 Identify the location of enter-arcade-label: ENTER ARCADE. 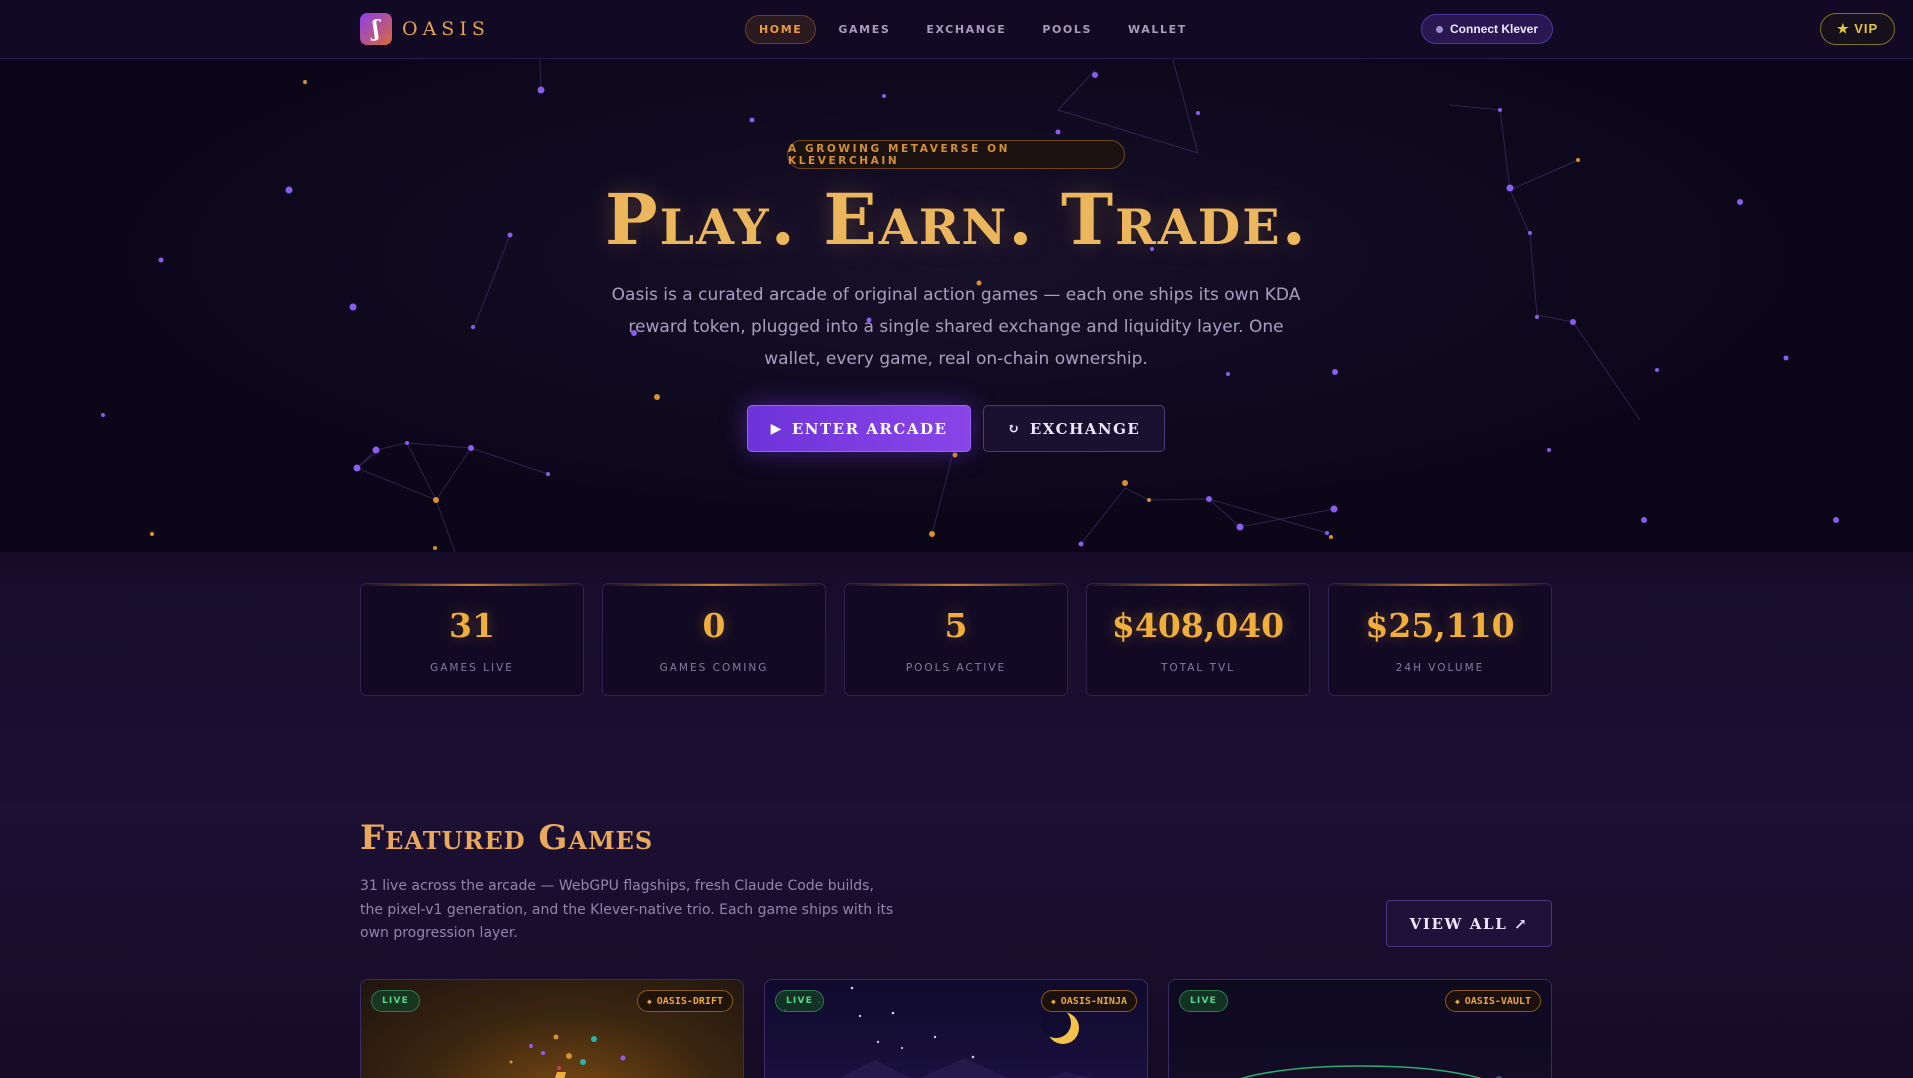
(869, 428).